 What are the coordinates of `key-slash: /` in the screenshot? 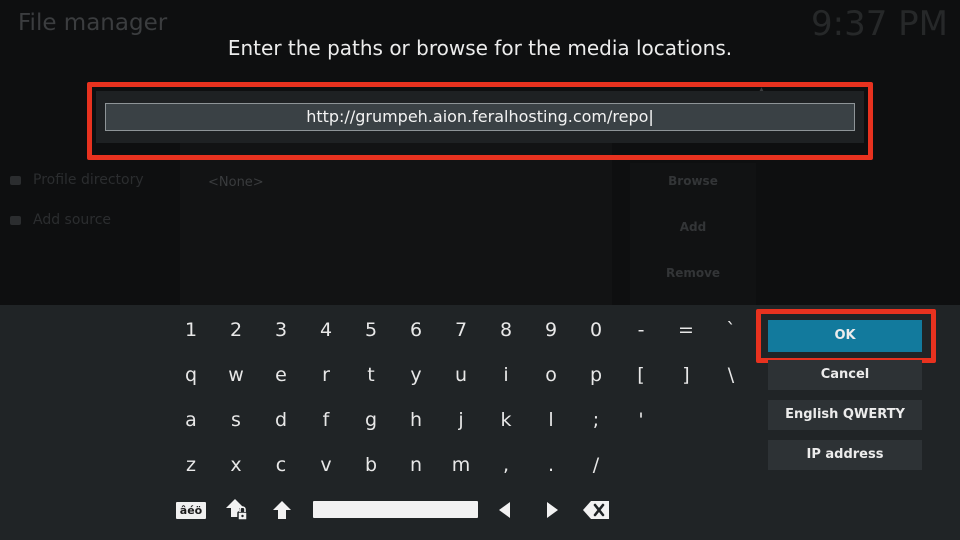 It's located at (596, 465).